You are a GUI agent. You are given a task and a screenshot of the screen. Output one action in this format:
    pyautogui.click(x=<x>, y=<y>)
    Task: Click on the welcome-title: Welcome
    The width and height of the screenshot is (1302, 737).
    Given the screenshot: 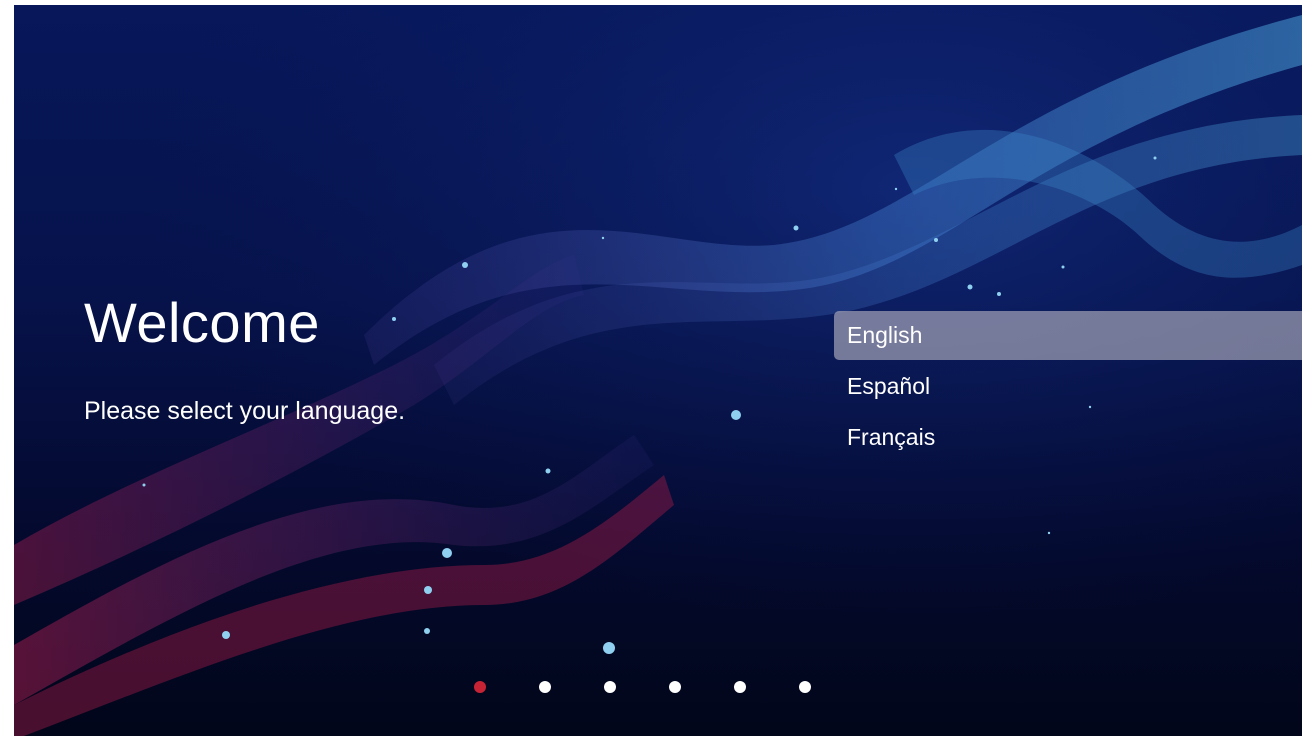 What is the action you would take?
    pyautogui.click(x=202, y=322)
    